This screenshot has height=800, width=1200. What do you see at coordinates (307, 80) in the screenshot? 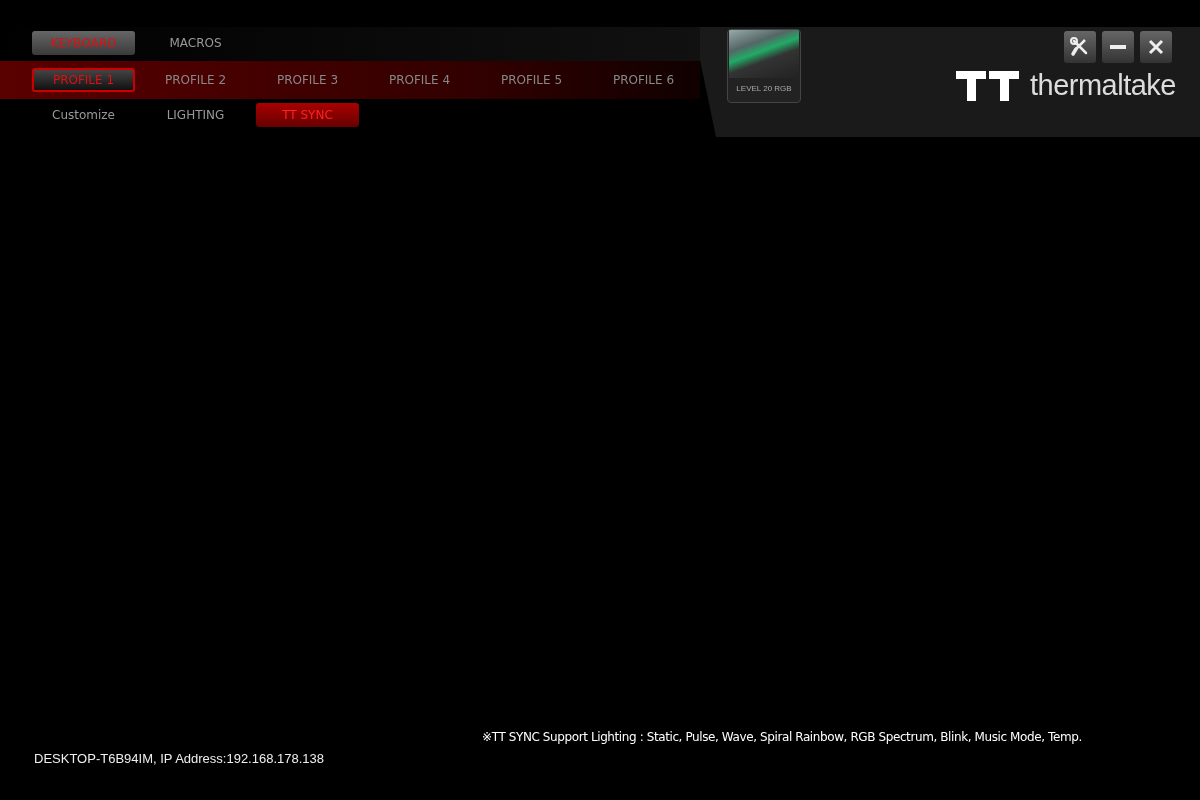
I see `profile-tab: PROFILE 3` at bounding box center [307, 80].